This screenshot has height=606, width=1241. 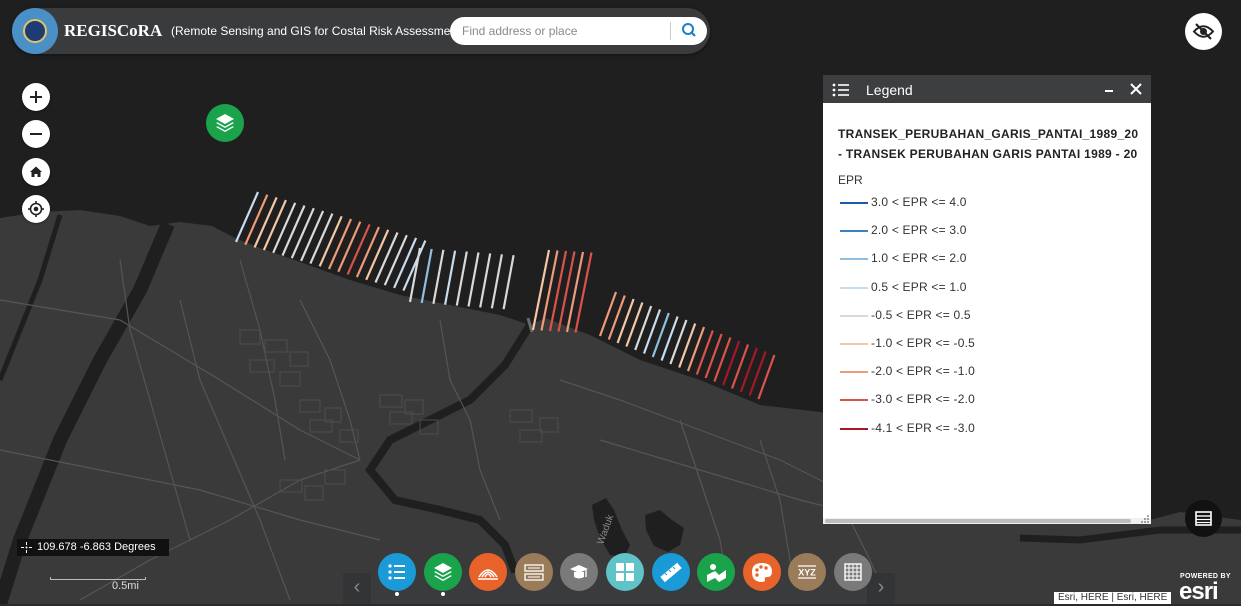 I want to click on home-button, so click(x=36, y=172).